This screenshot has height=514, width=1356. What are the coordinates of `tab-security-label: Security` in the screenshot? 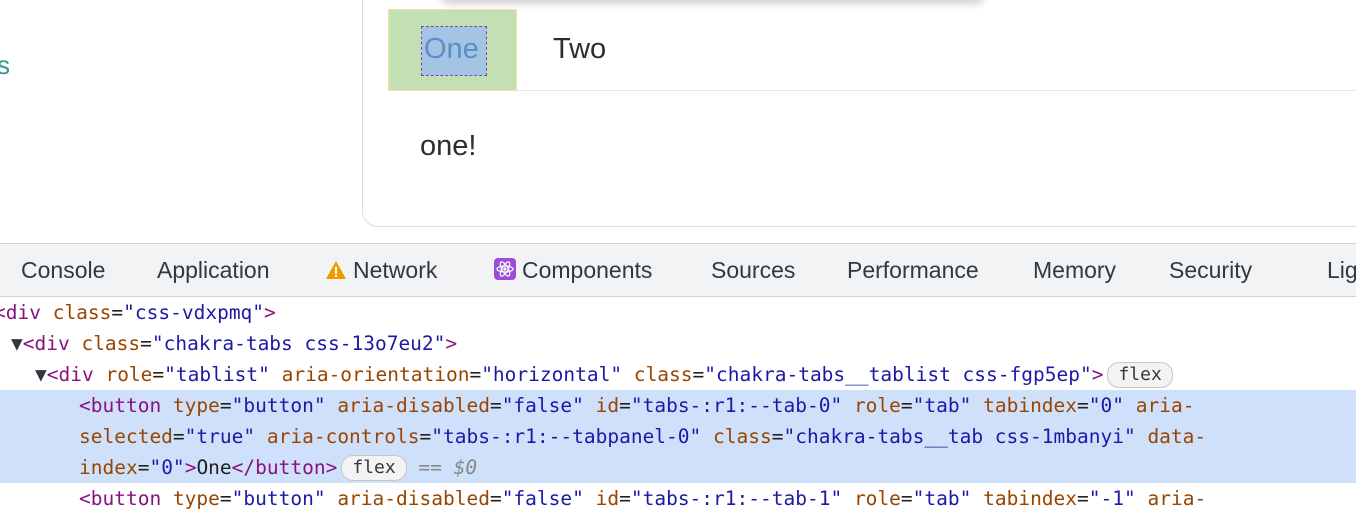 It's located at (1211, 270).